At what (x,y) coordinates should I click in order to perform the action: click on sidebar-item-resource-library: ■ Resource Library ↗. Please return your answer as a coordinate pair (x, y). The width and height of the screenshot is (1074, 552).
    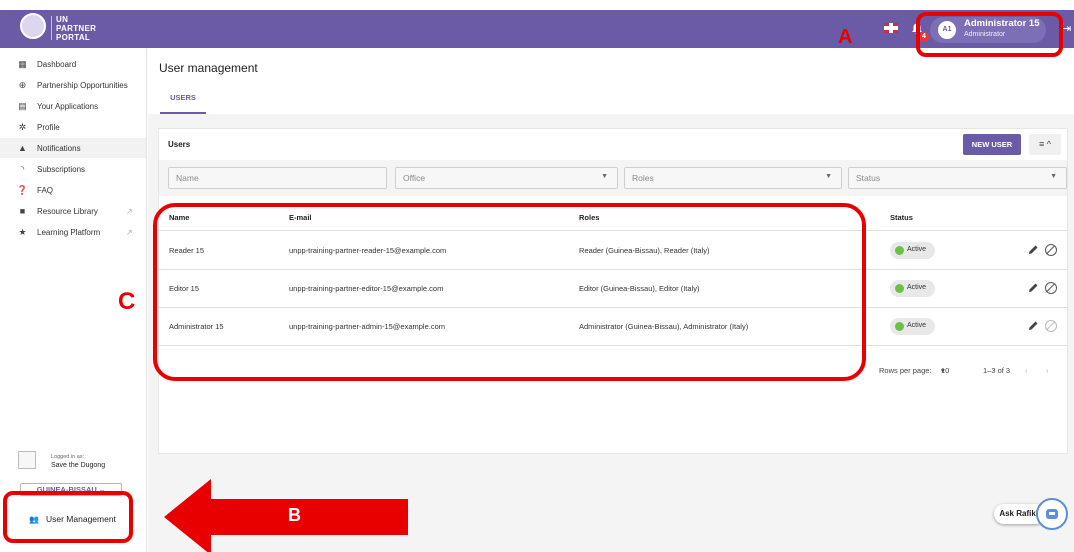
    Looking at the image, I should click on (73, 211).